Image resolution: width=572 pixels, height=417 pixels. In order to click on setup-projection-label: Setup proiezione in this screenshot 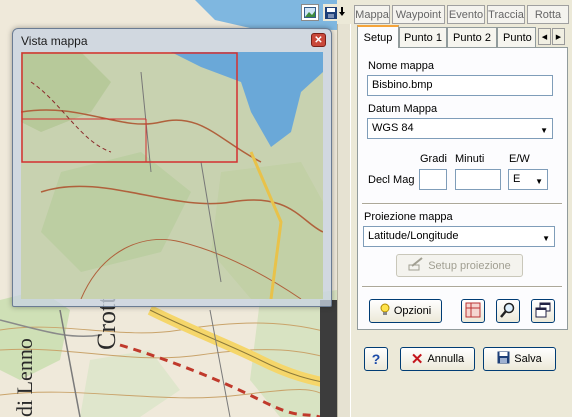, I will do `click(469, 265)`.